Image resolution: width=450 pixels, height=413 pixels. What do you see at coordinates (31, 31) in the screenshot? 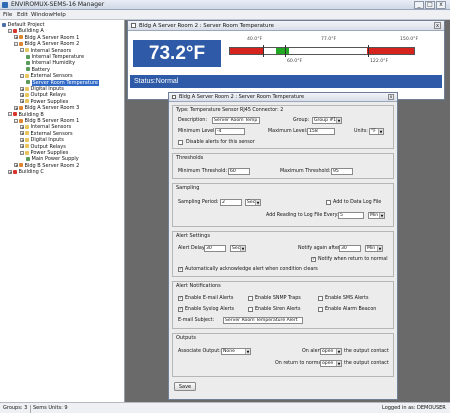
I see `tree-item-label: Building A` at bounding box center [31, 31].